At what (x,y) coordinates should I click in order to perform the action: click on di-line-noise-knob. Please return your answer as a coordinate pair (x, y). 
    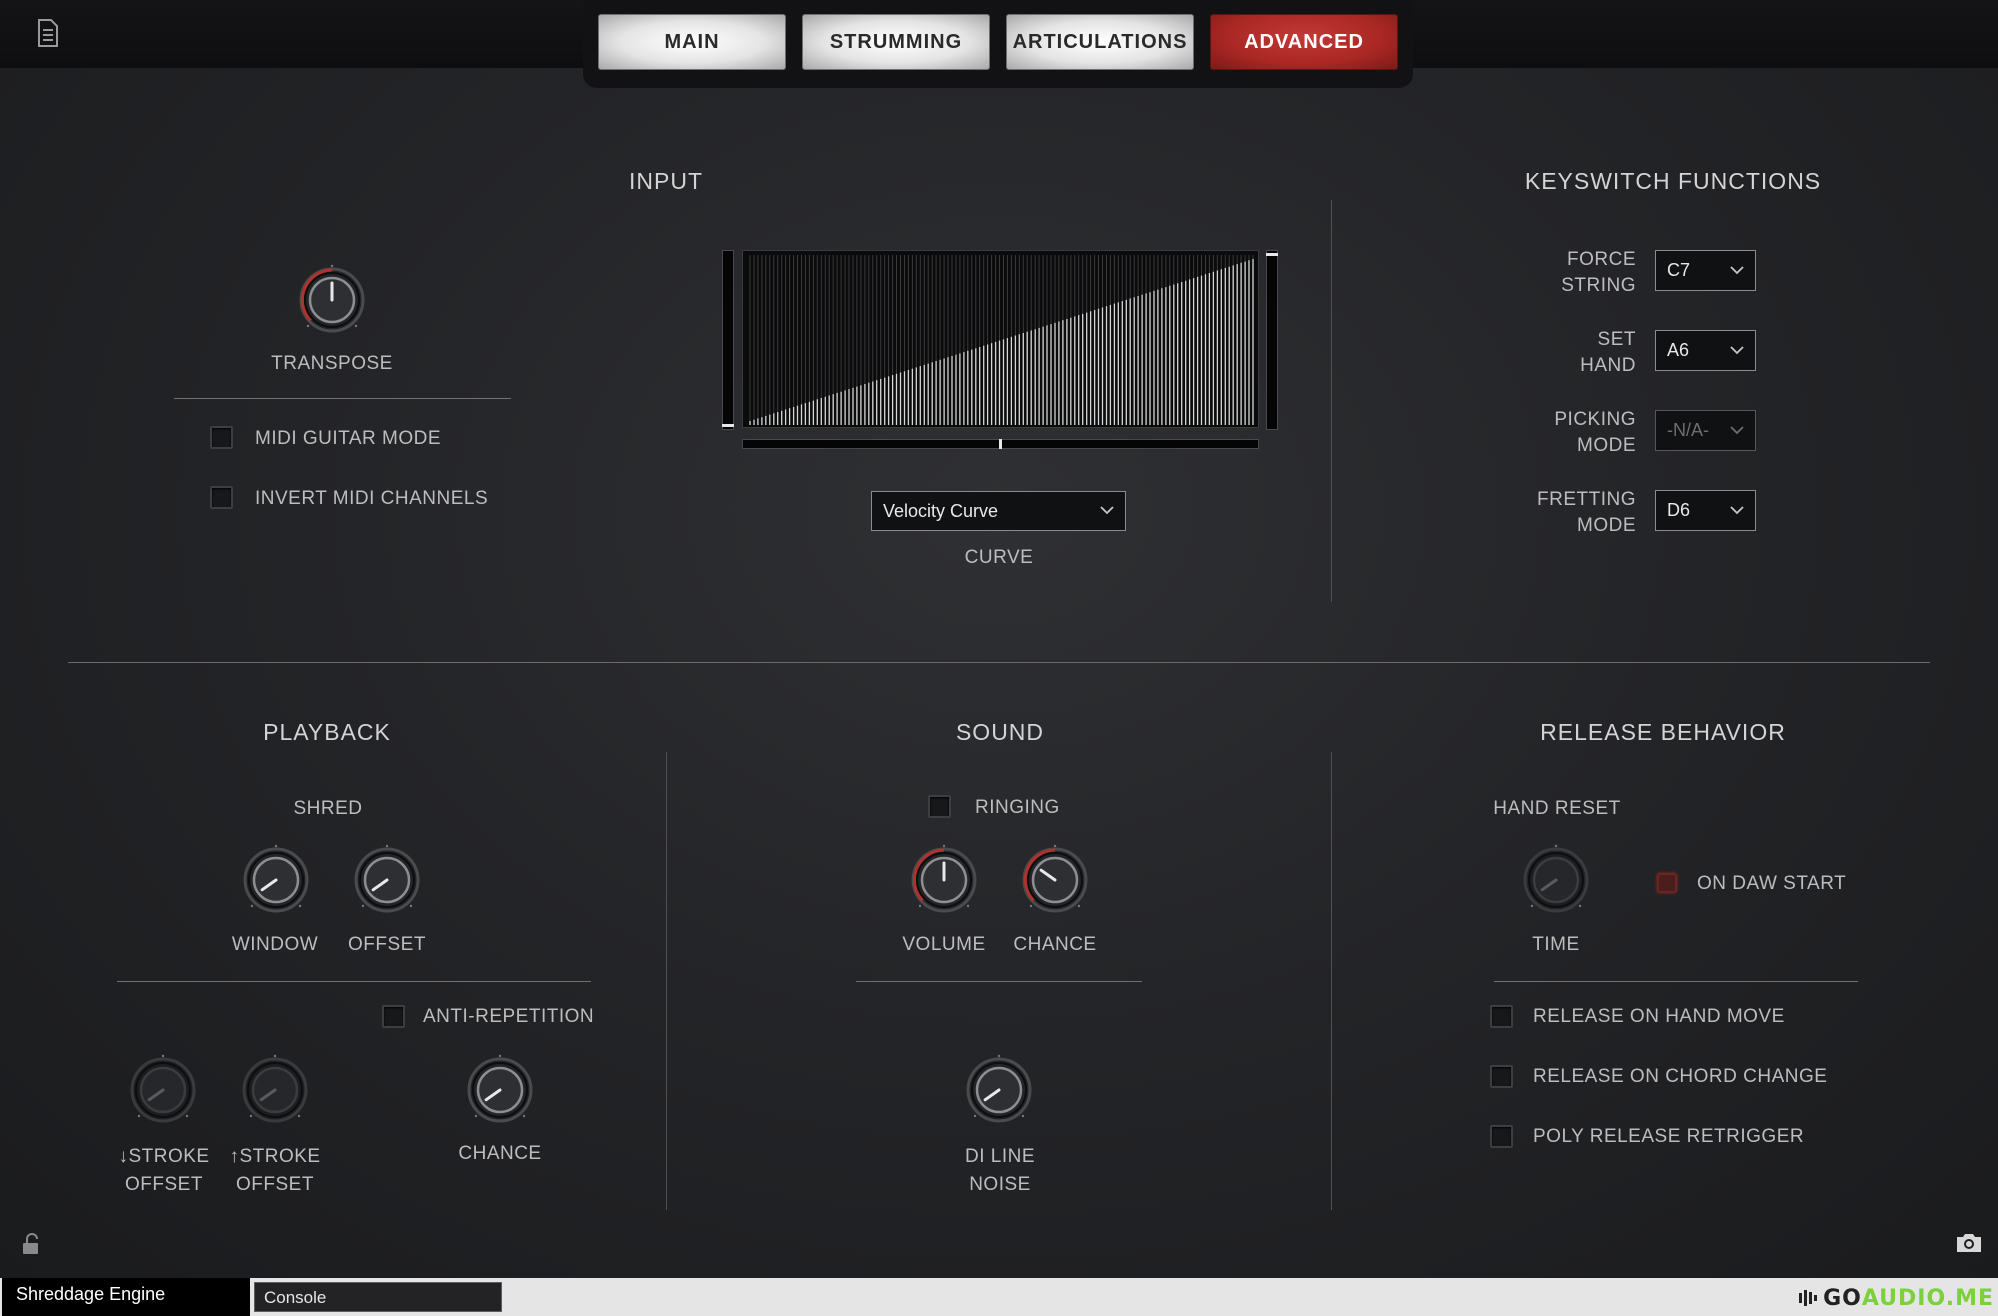
    Looking at the image, I should click on (999, 1090).